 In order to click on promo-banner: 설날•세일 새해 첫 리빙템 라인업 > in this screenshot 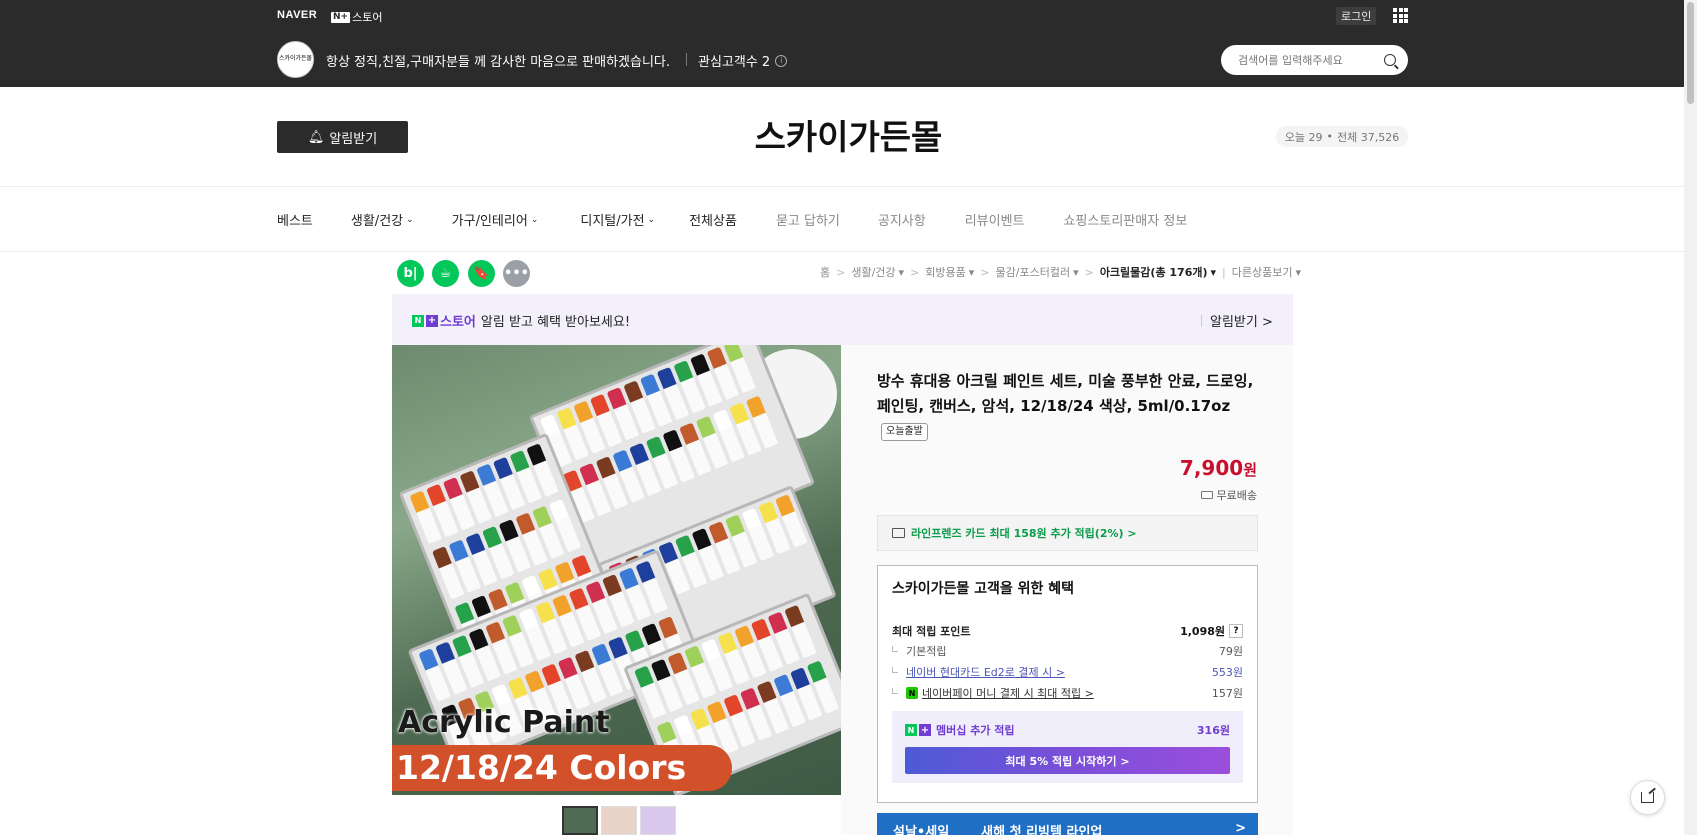, I will do `click(1067, 824)`.